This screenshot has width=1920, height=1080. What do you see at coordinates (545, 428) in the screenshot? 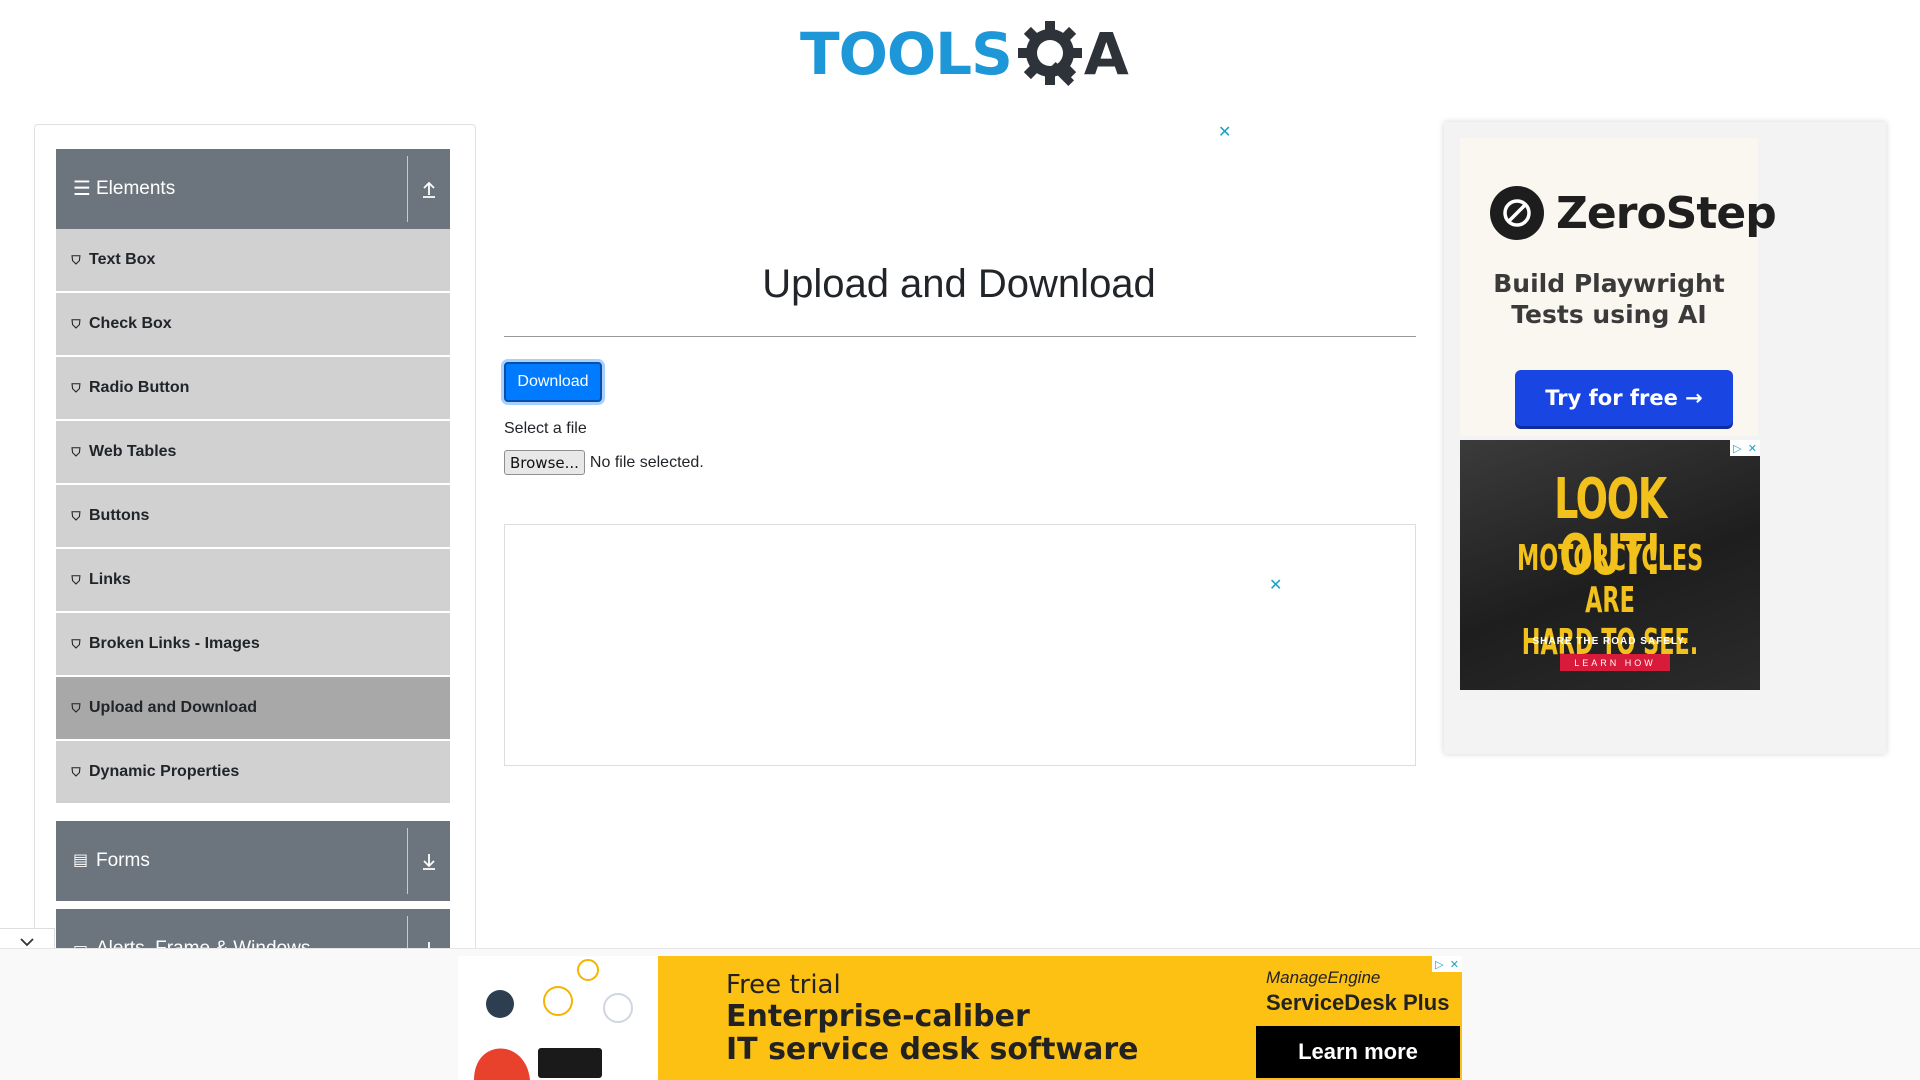
I see `upload-file-label: Select a file` at bounding box center [545, 428].